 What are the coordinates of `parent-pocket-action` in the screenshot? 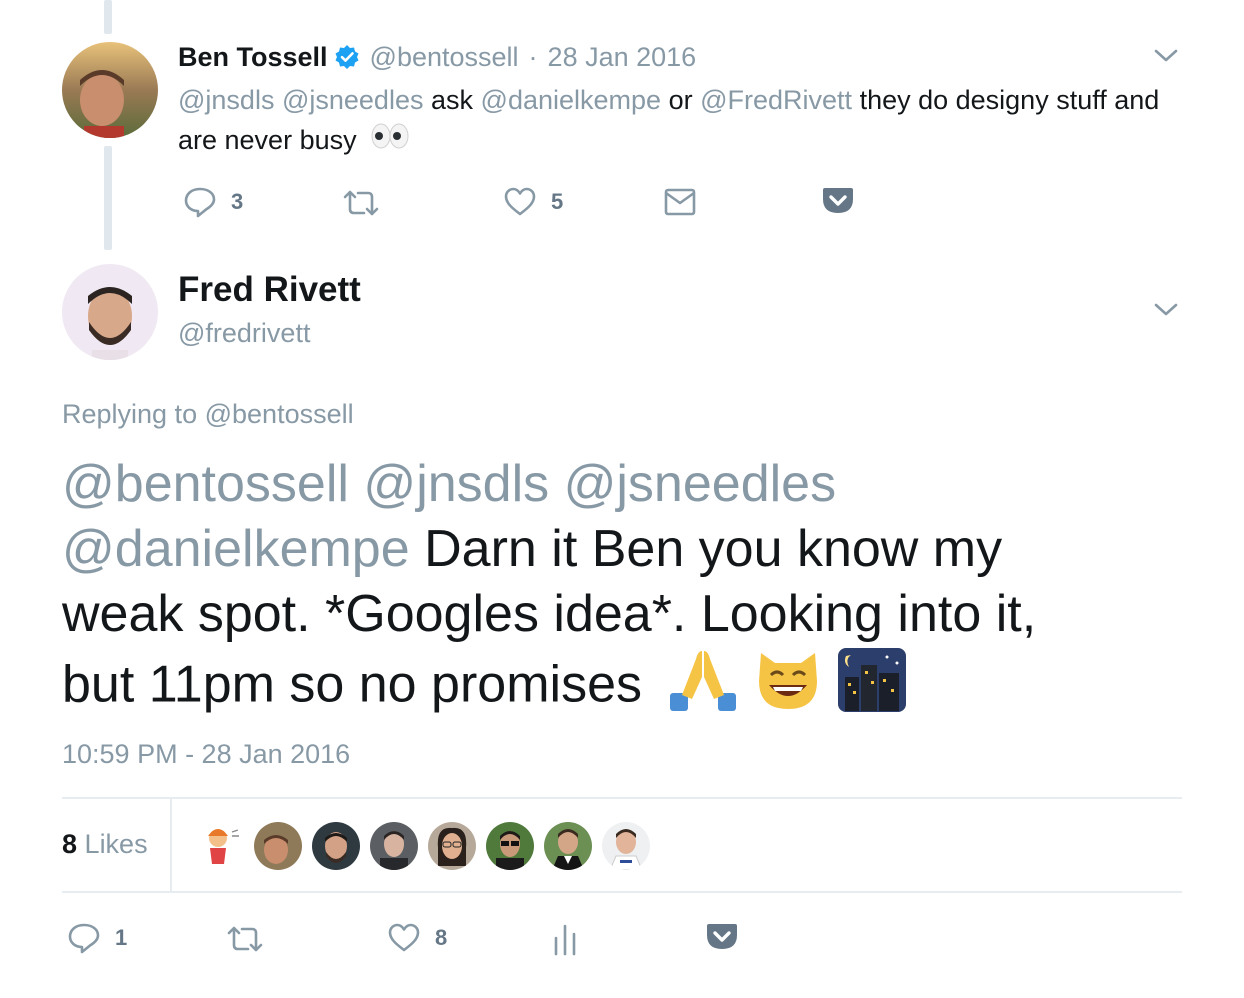 It's located at (838, 201).